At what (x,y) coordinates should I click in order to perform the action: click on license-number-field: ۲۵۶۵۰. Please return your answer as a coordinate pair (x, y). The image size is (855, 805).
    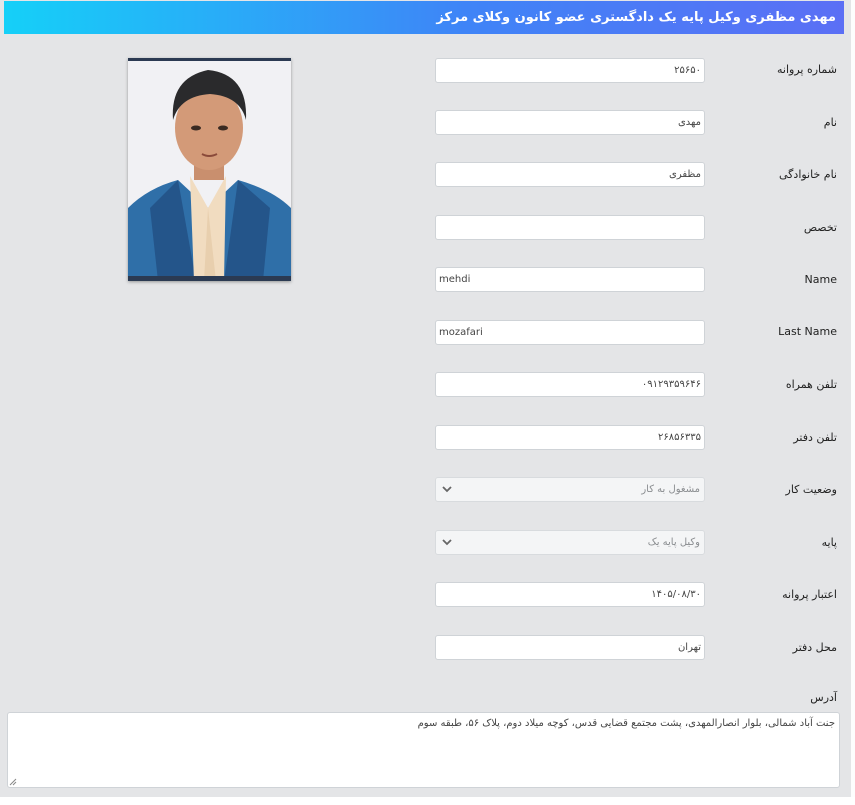
    Looking at the image, I should click on (570, 70).